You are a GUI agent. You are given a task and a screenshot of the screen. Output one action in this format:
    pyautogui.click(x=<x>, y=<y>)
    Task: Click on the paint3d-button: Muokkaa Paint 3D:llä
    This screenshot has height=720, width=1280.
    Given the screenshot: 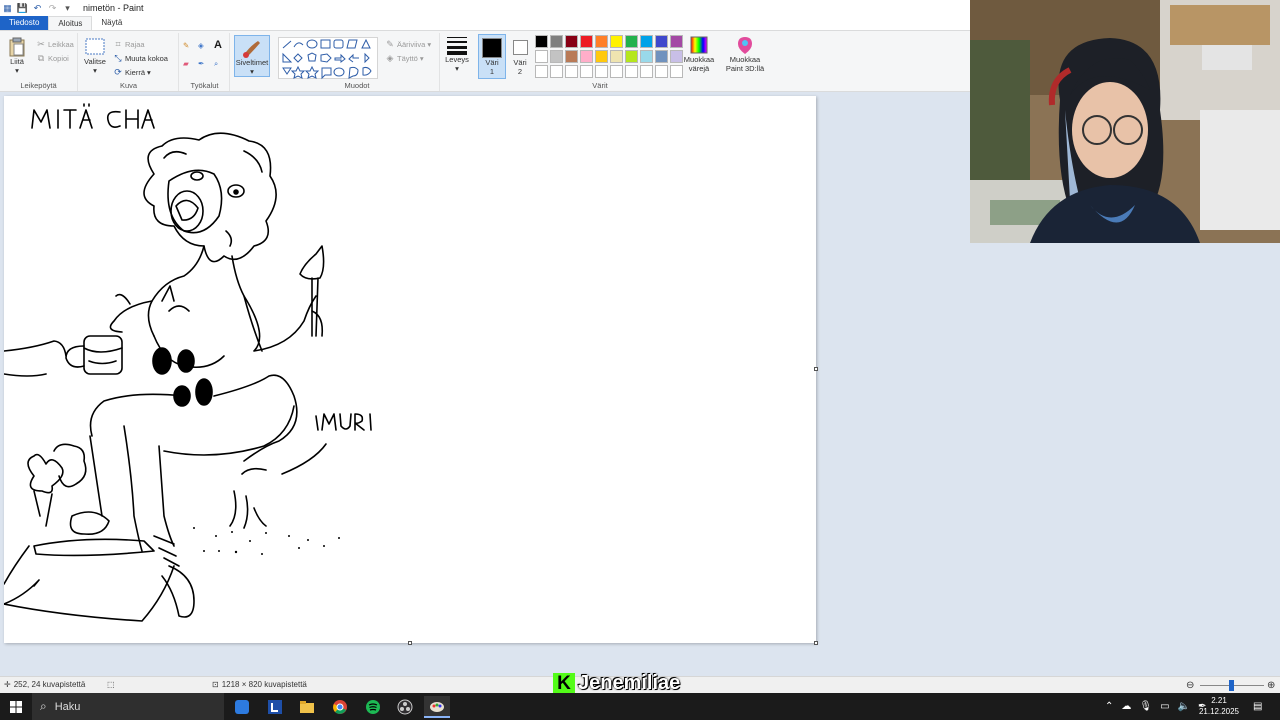 What is the action you would take?
    pyautogui.click(x=745, y=54)
    